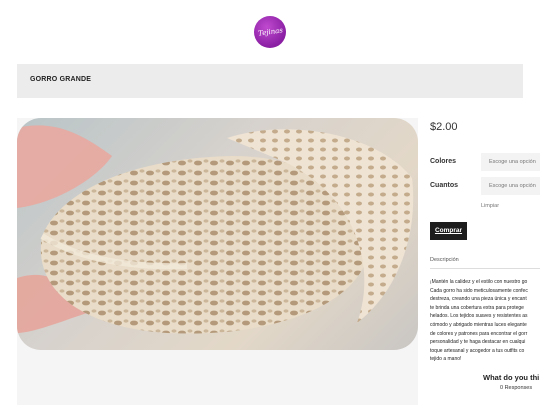 The image size is (540, 405). Describe the element at coordinates (444, 185) in the screenshot. I see `cuantos-label: Cuantos` at that location.